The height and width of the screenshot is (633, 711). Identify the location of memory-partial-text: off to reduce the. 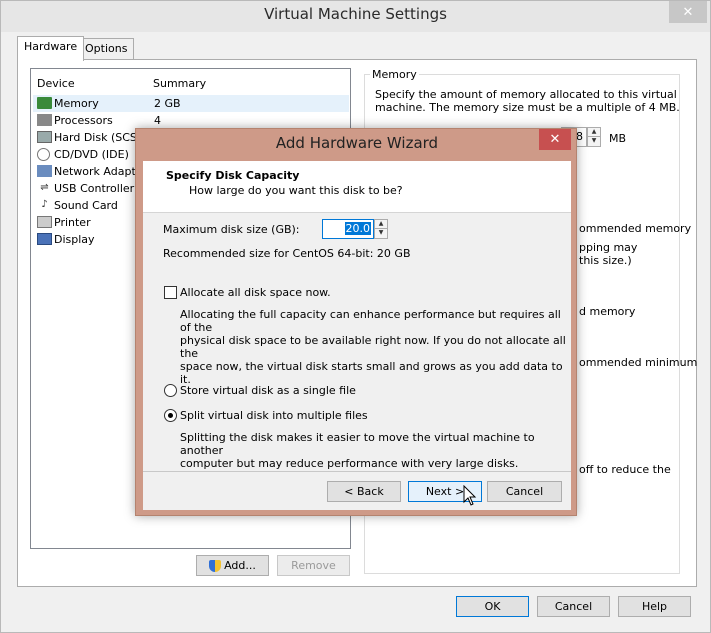
(625, 469).